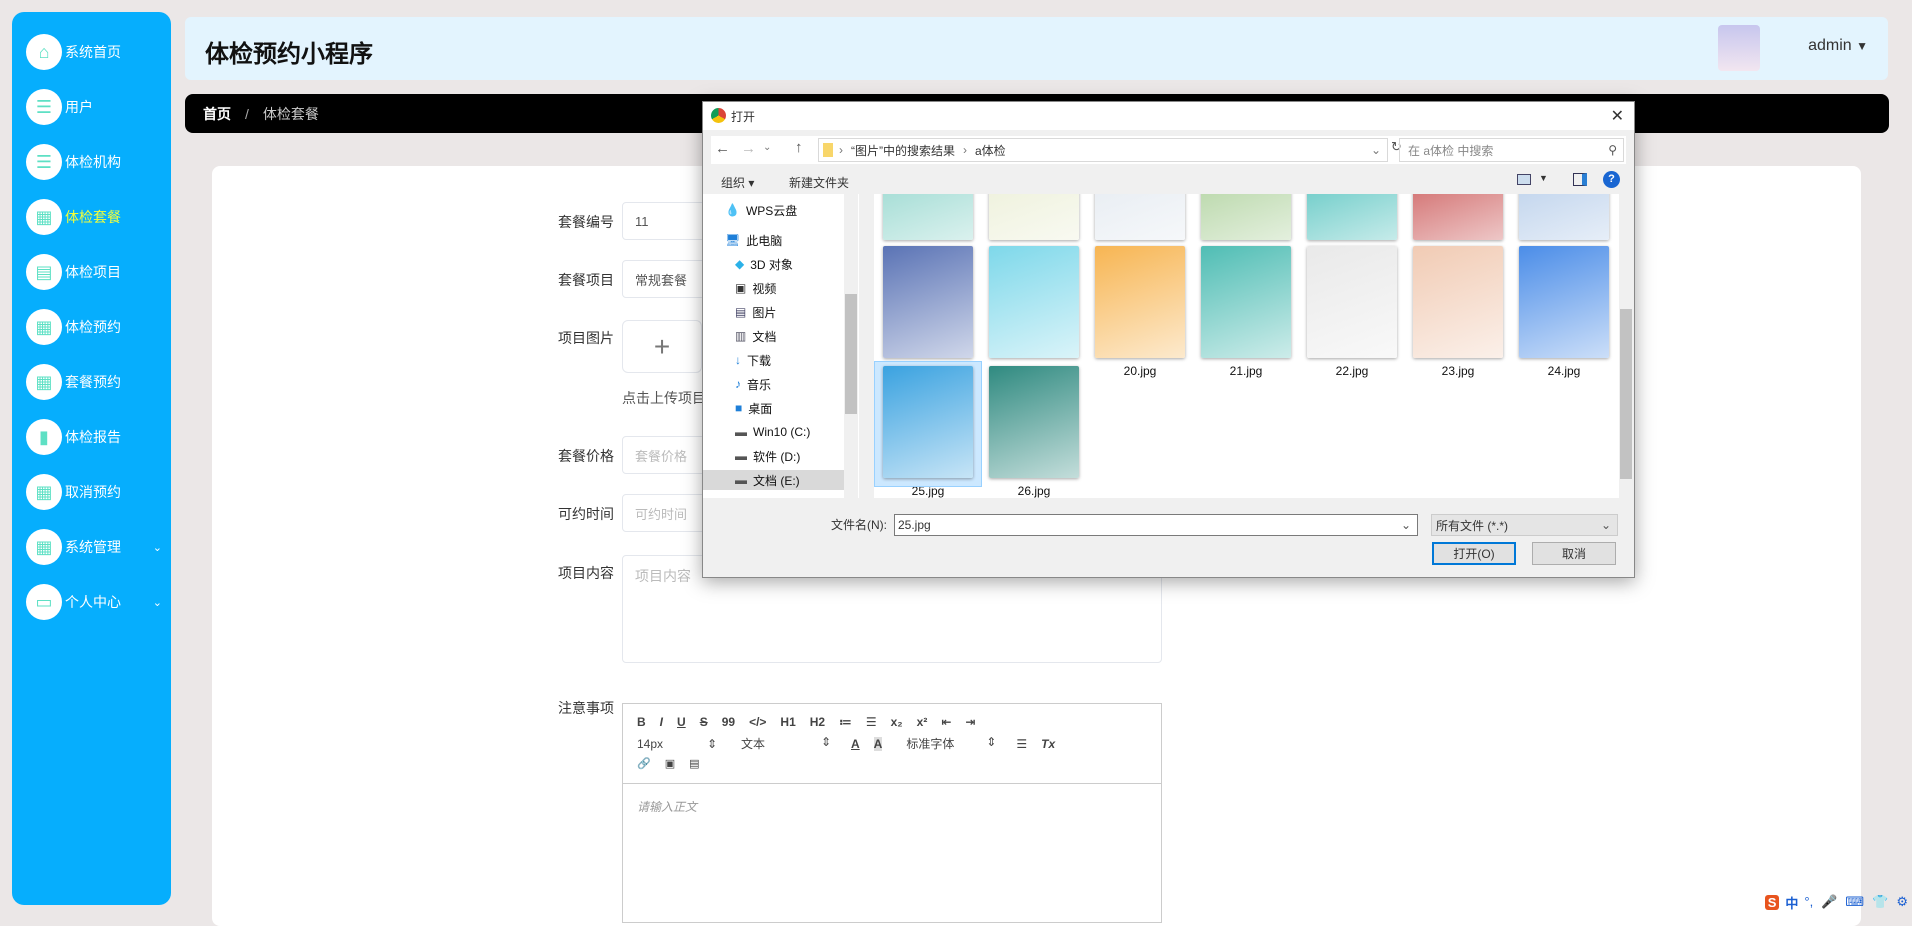 Image resolution: width=1912 pixels, height=926 pixels. Describe the element at coordinates (96, 602) in the screenshot. I see `sidebar-item: ▭ 个人中心 ⌄` at that location.